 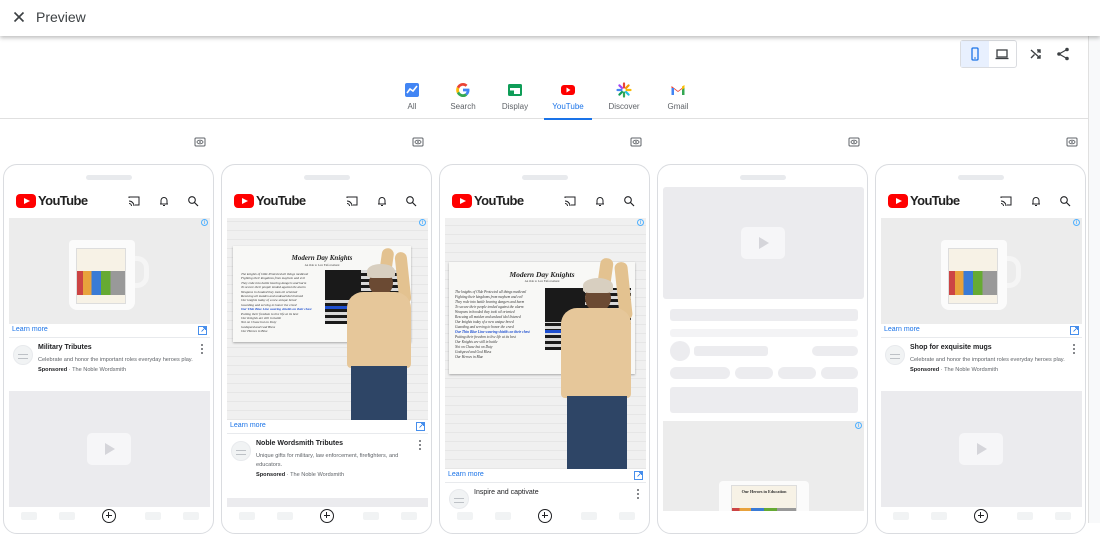 What do you see at coordinates (764, 491) in the screenshot?
I see `mug-print-title: Our Heroes in Education` at bounding box center [764, 491].